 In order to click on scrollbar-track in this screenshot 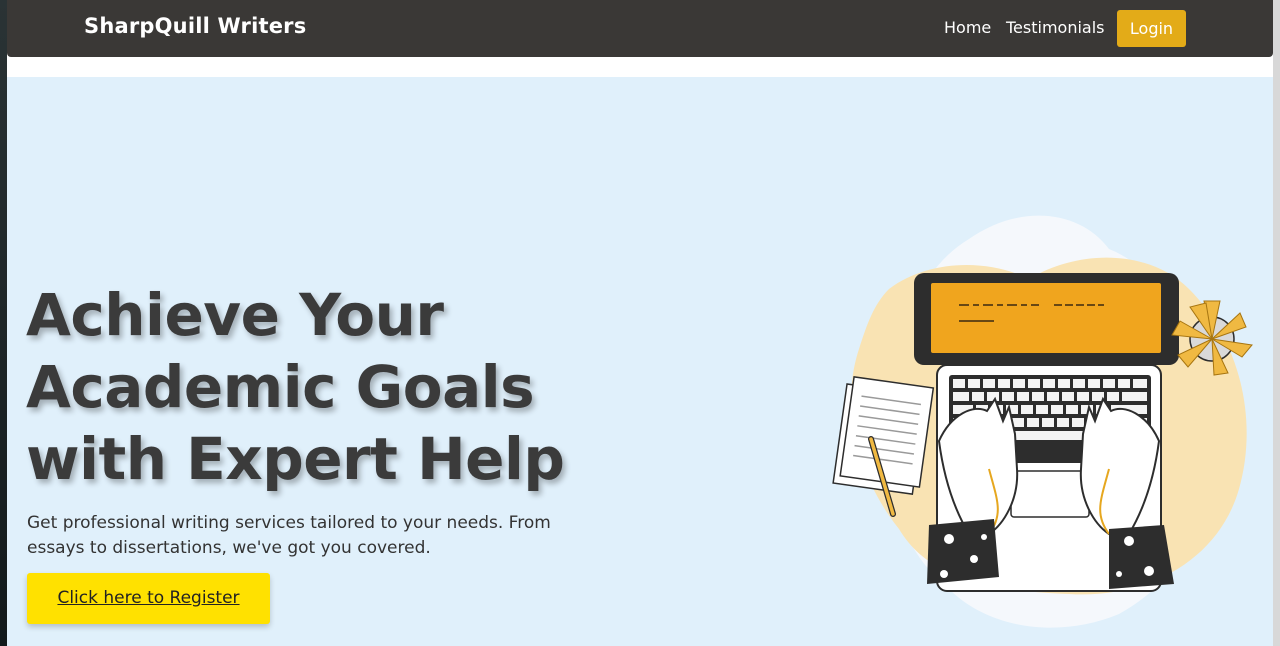, I will do `click(1276, 323)`.